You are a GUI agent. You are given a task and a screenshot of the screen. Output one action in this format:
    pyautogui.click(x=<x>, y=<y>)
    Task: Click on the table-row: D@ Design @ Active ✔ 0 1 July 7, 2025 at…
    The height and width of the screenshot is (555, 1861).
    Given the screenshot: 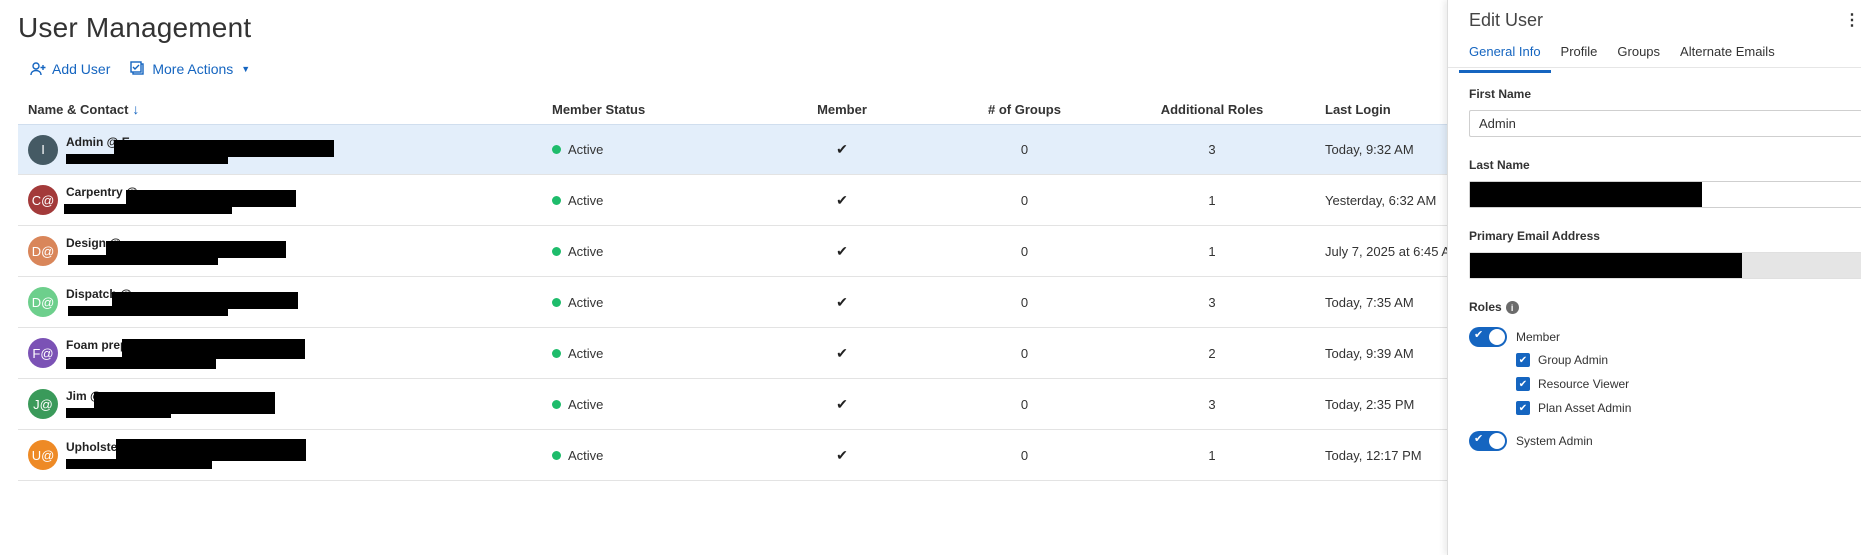 What is the action you would take?
    pyautogui.click(x=739, y=251)
    